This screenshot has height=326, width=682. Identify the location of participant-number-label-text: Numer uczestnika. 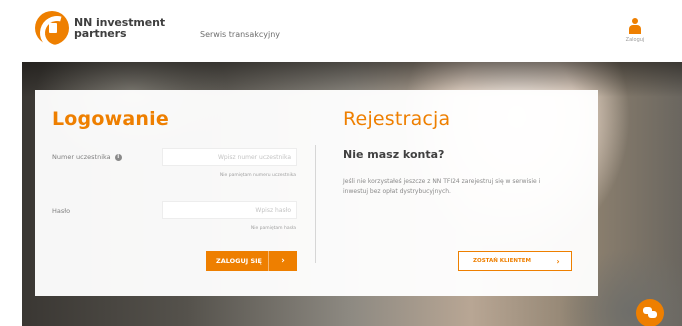
(81, 157).